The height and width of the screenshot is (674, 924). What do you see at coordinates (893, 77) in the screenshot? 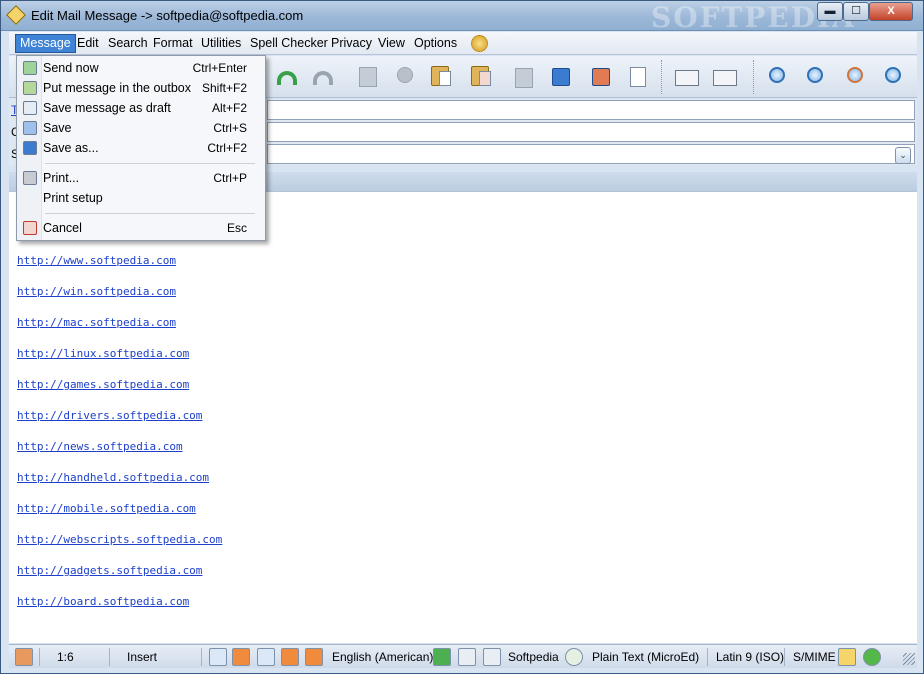
I see `address-forward-icon` at bounding box center [893, 77].